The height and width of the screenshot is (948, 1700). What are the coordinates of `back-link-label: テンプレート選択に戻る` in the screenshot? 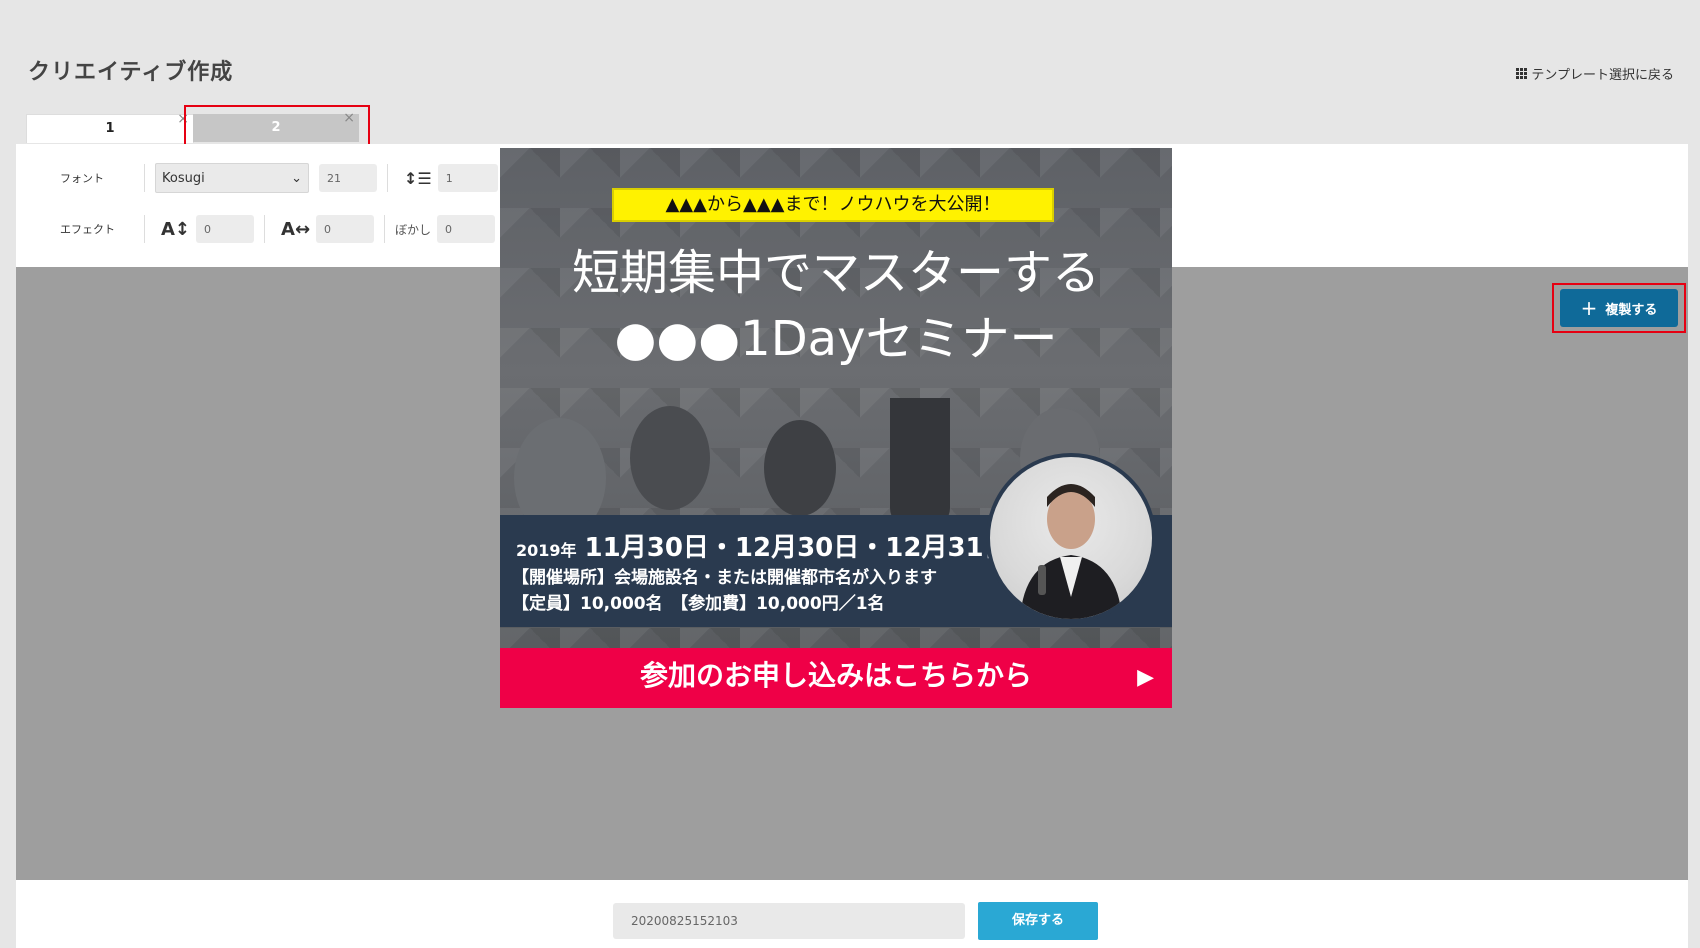 It's located at (1602, 75).